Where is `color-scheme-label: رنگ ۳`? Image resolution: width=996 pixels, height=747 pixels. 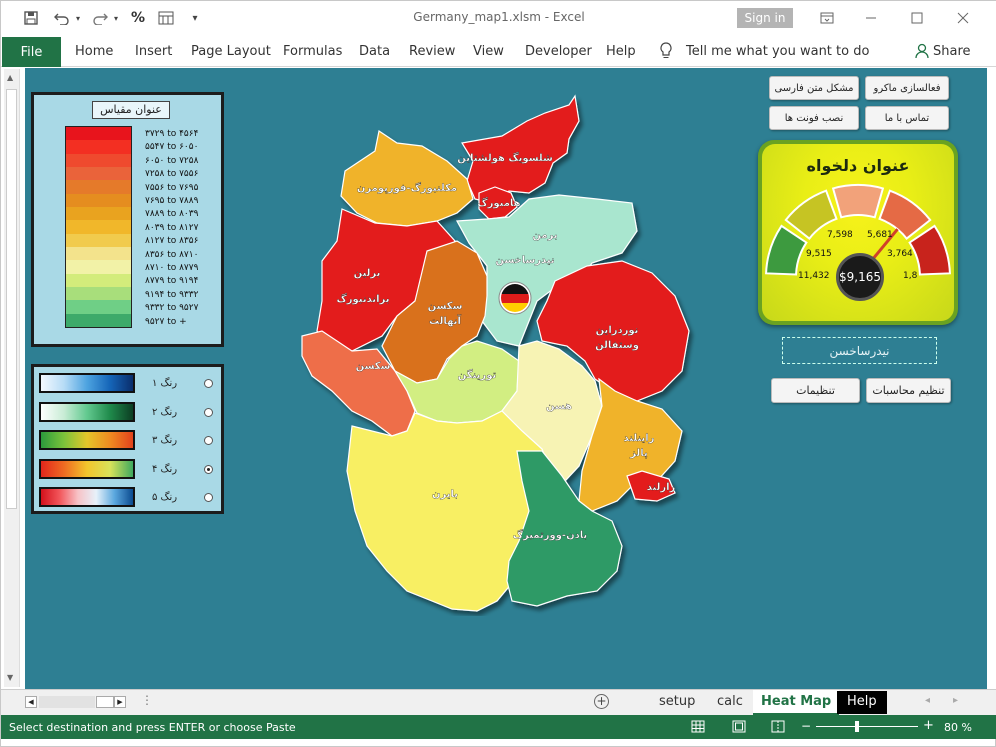 color-scheme-label: رنگ ۳ is located at coordinates (165, 440).